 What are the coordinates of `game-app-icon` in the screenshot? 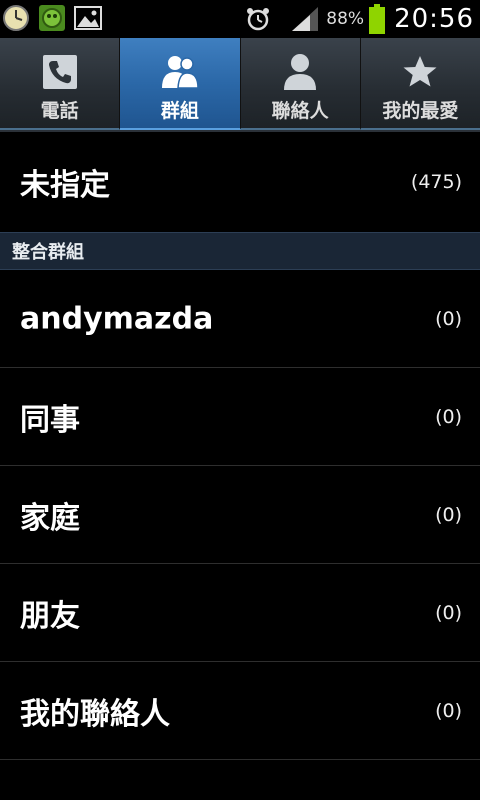 It's located at (52, 18).